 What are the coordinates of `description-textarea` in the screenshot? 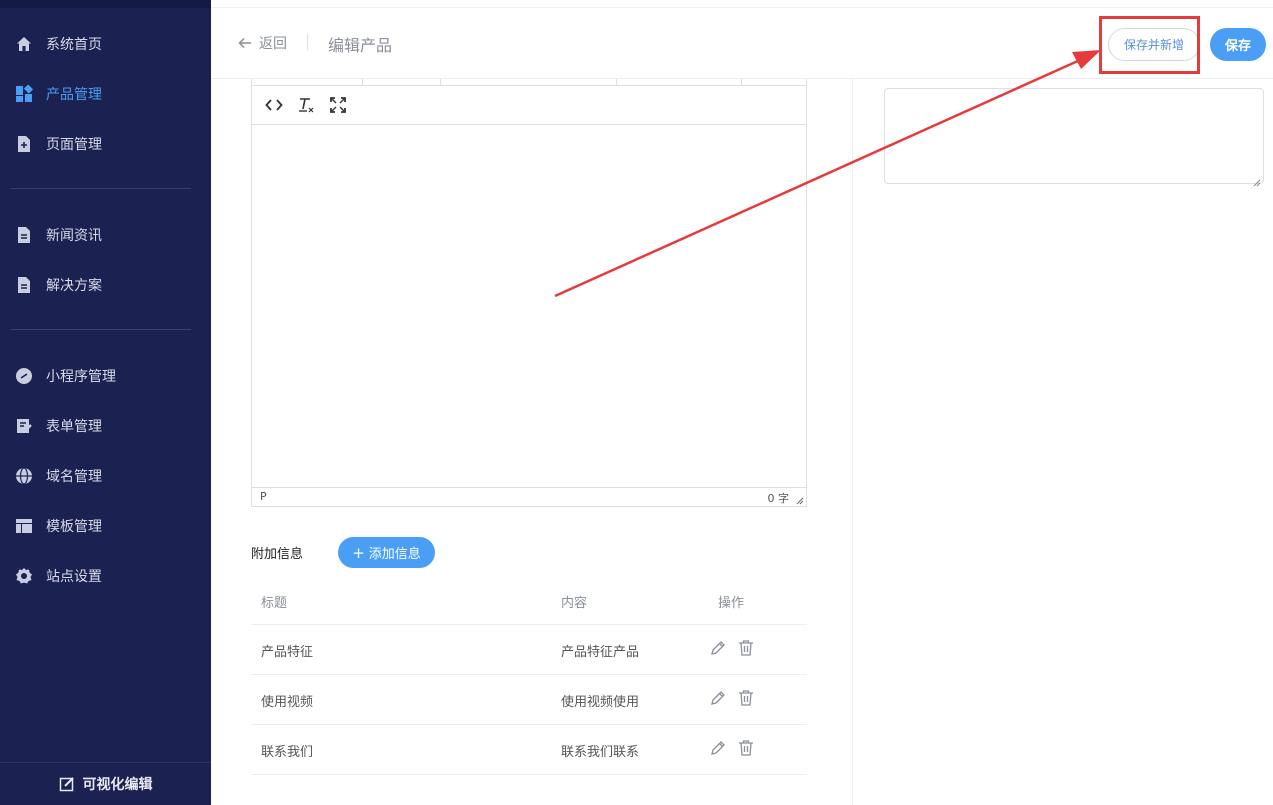 It's located at (1074, 137).